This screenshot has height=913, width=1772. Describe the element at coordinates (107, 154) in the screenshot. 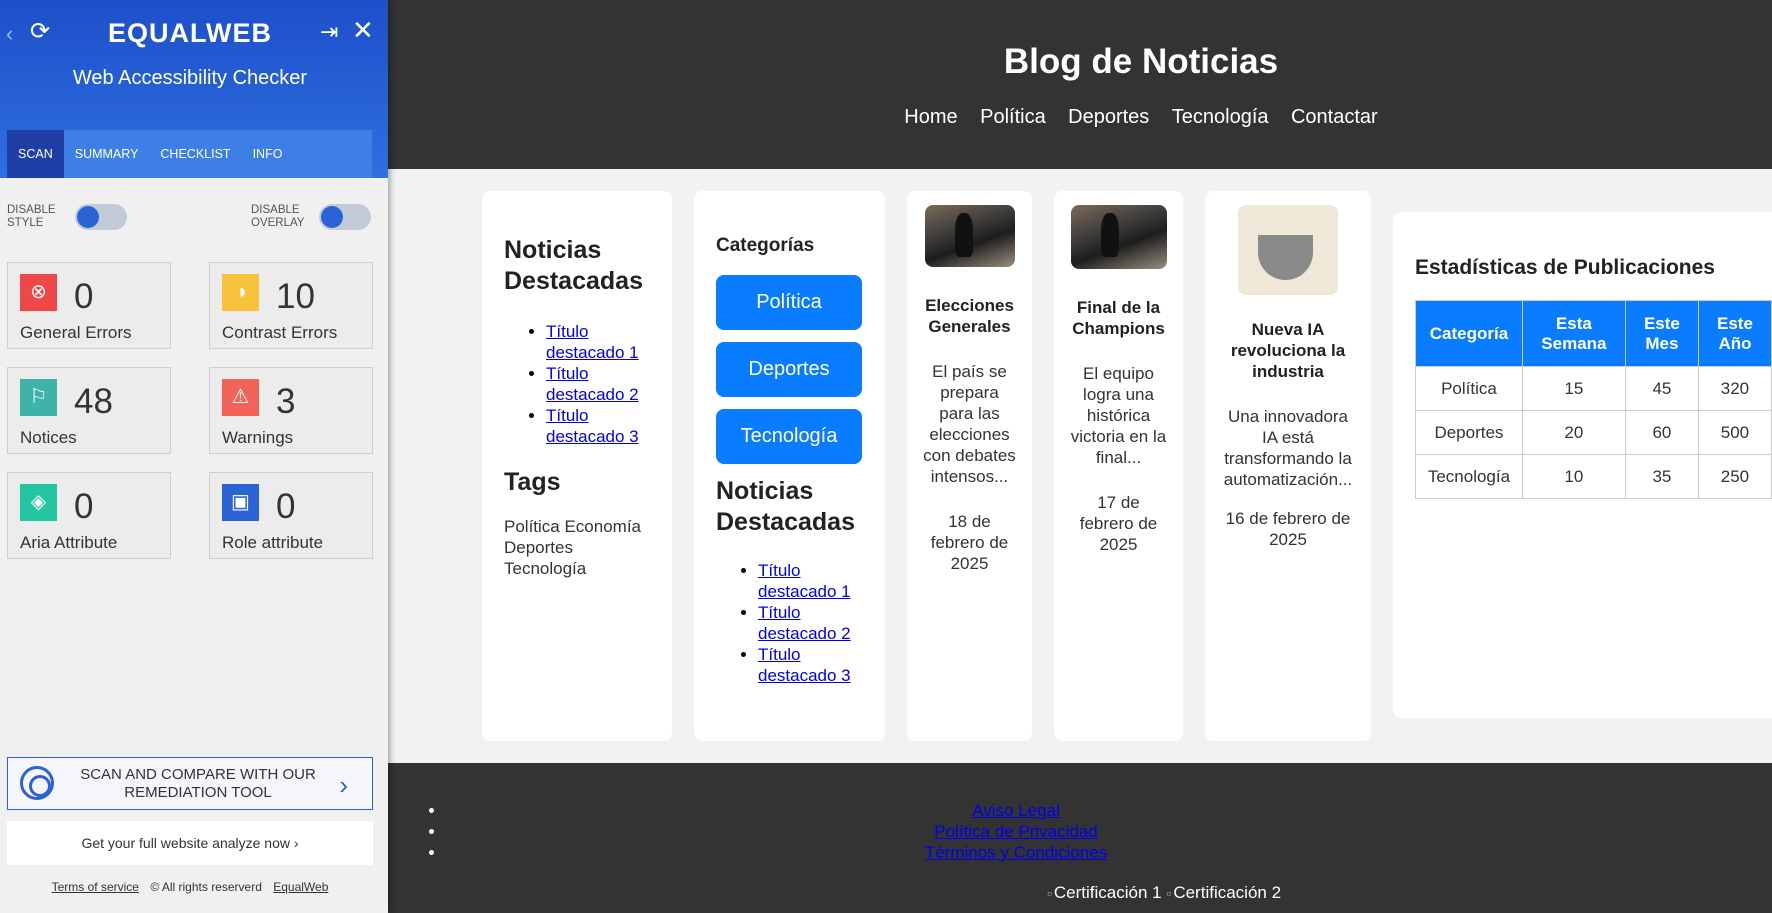

I see `tab-summary: SUMMARY` at that location.